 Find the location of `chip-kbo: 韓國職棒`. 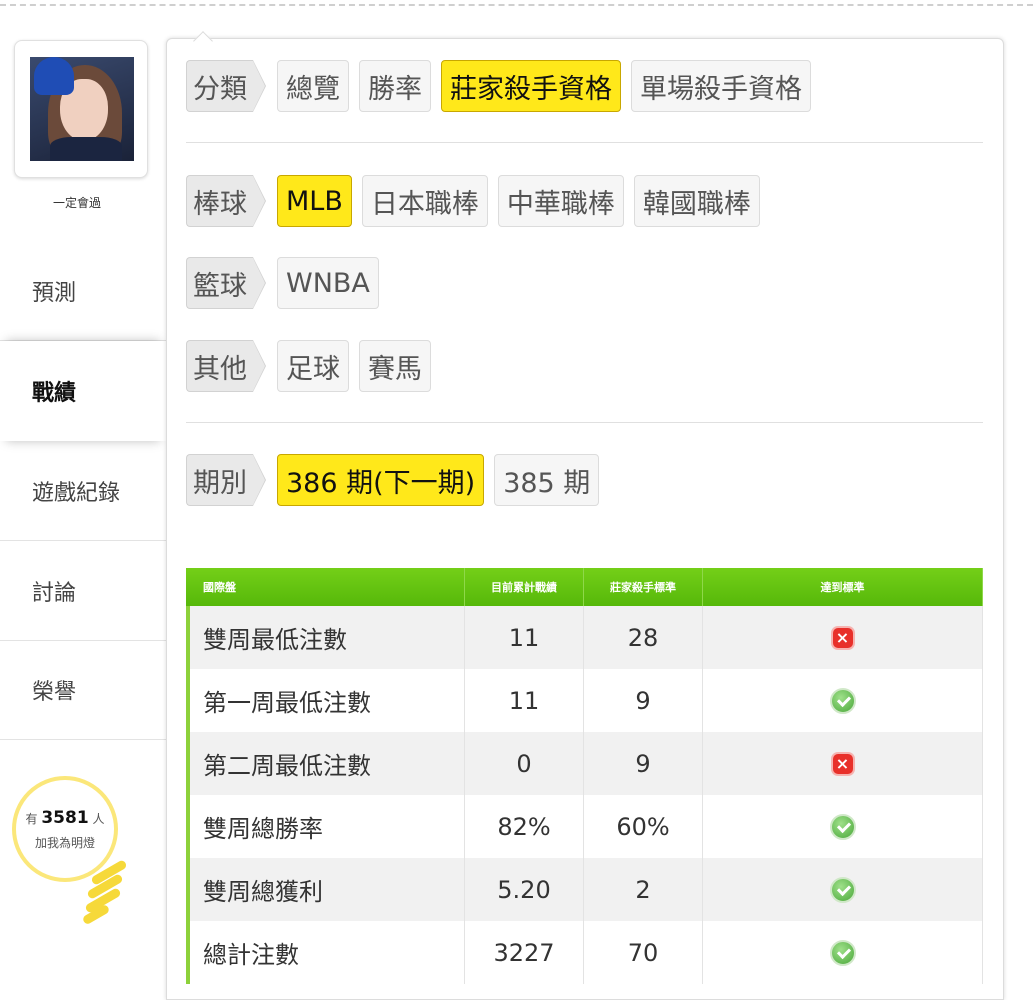

chip-kbo: 韓國職棒 is located at coordinates (696, 201).